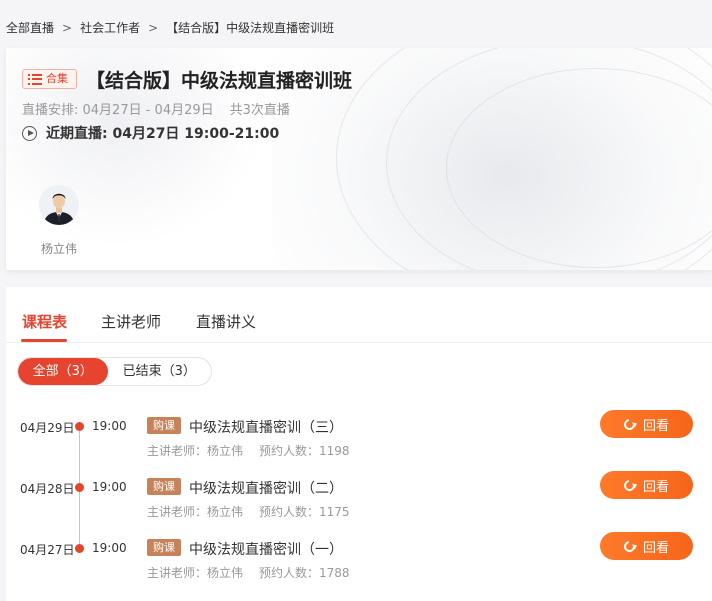 Image resolution: width=712 pixels, height=601 pixels. I want to click on tab-teachers: 主讲老师, so click(131, 321).